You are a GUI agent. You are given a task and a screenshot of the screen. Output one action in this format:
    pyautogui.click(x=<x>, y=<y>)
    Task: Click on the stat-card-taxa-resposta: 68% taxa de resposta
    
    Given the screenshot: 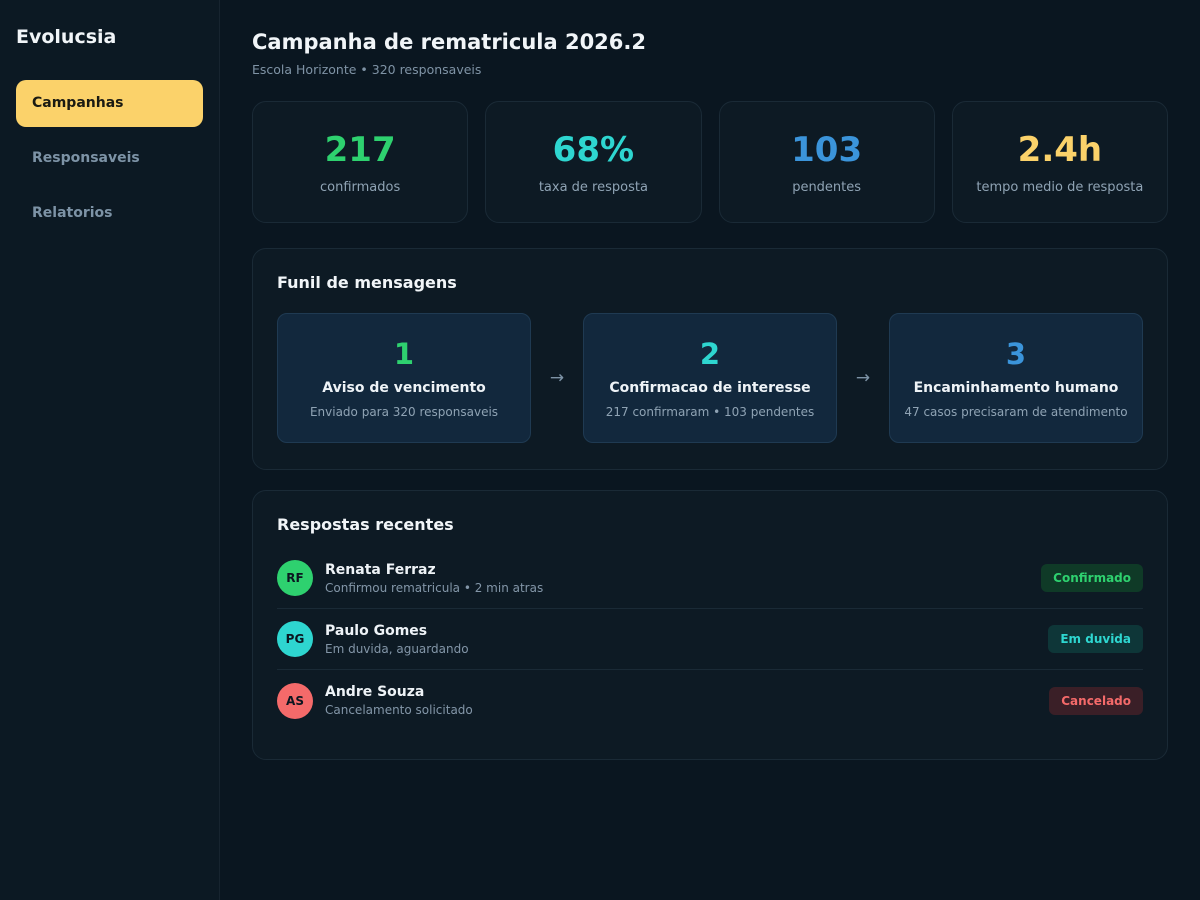 What is the action you would take?
    pyautogui.click(x=593, y=162)
    